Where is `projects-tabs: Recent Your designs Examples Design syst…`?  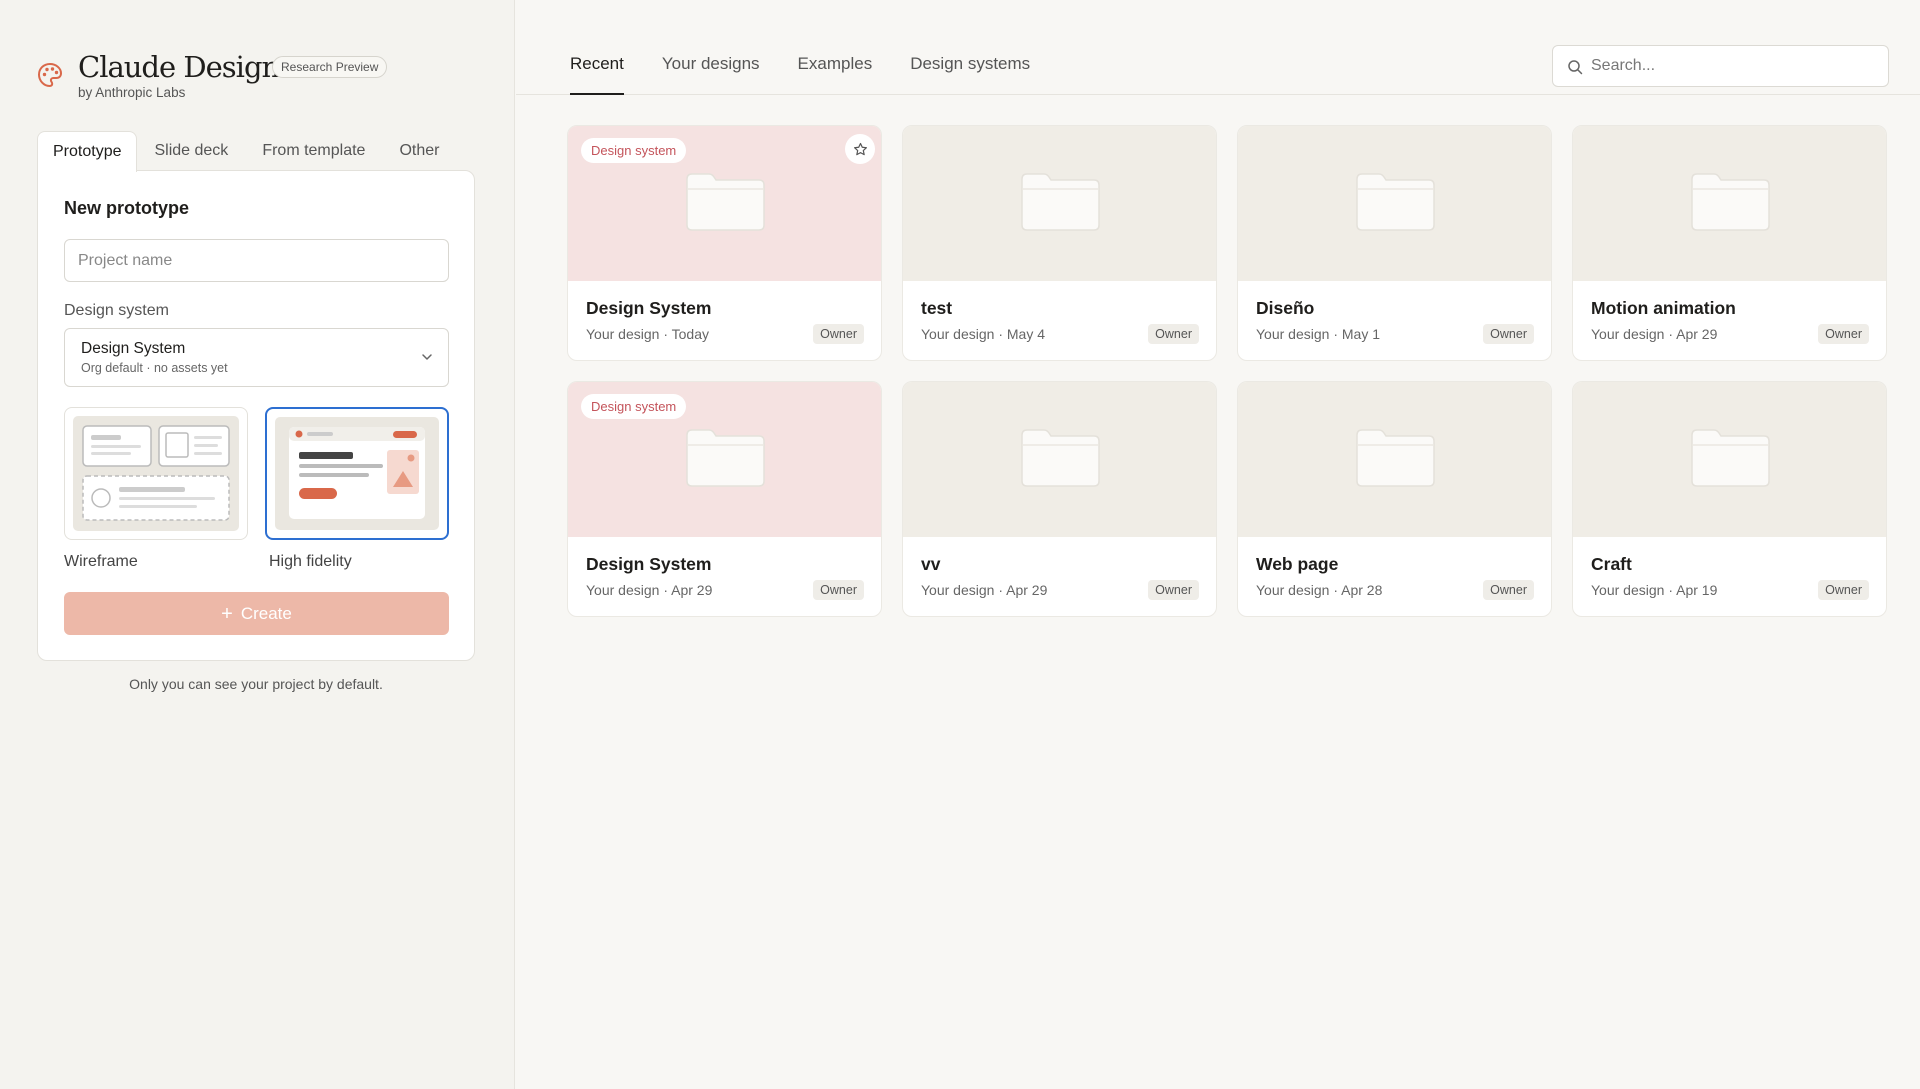
projects-tabs: Recent Your designs Examples Design syst… is located at coordinates (819, 74).